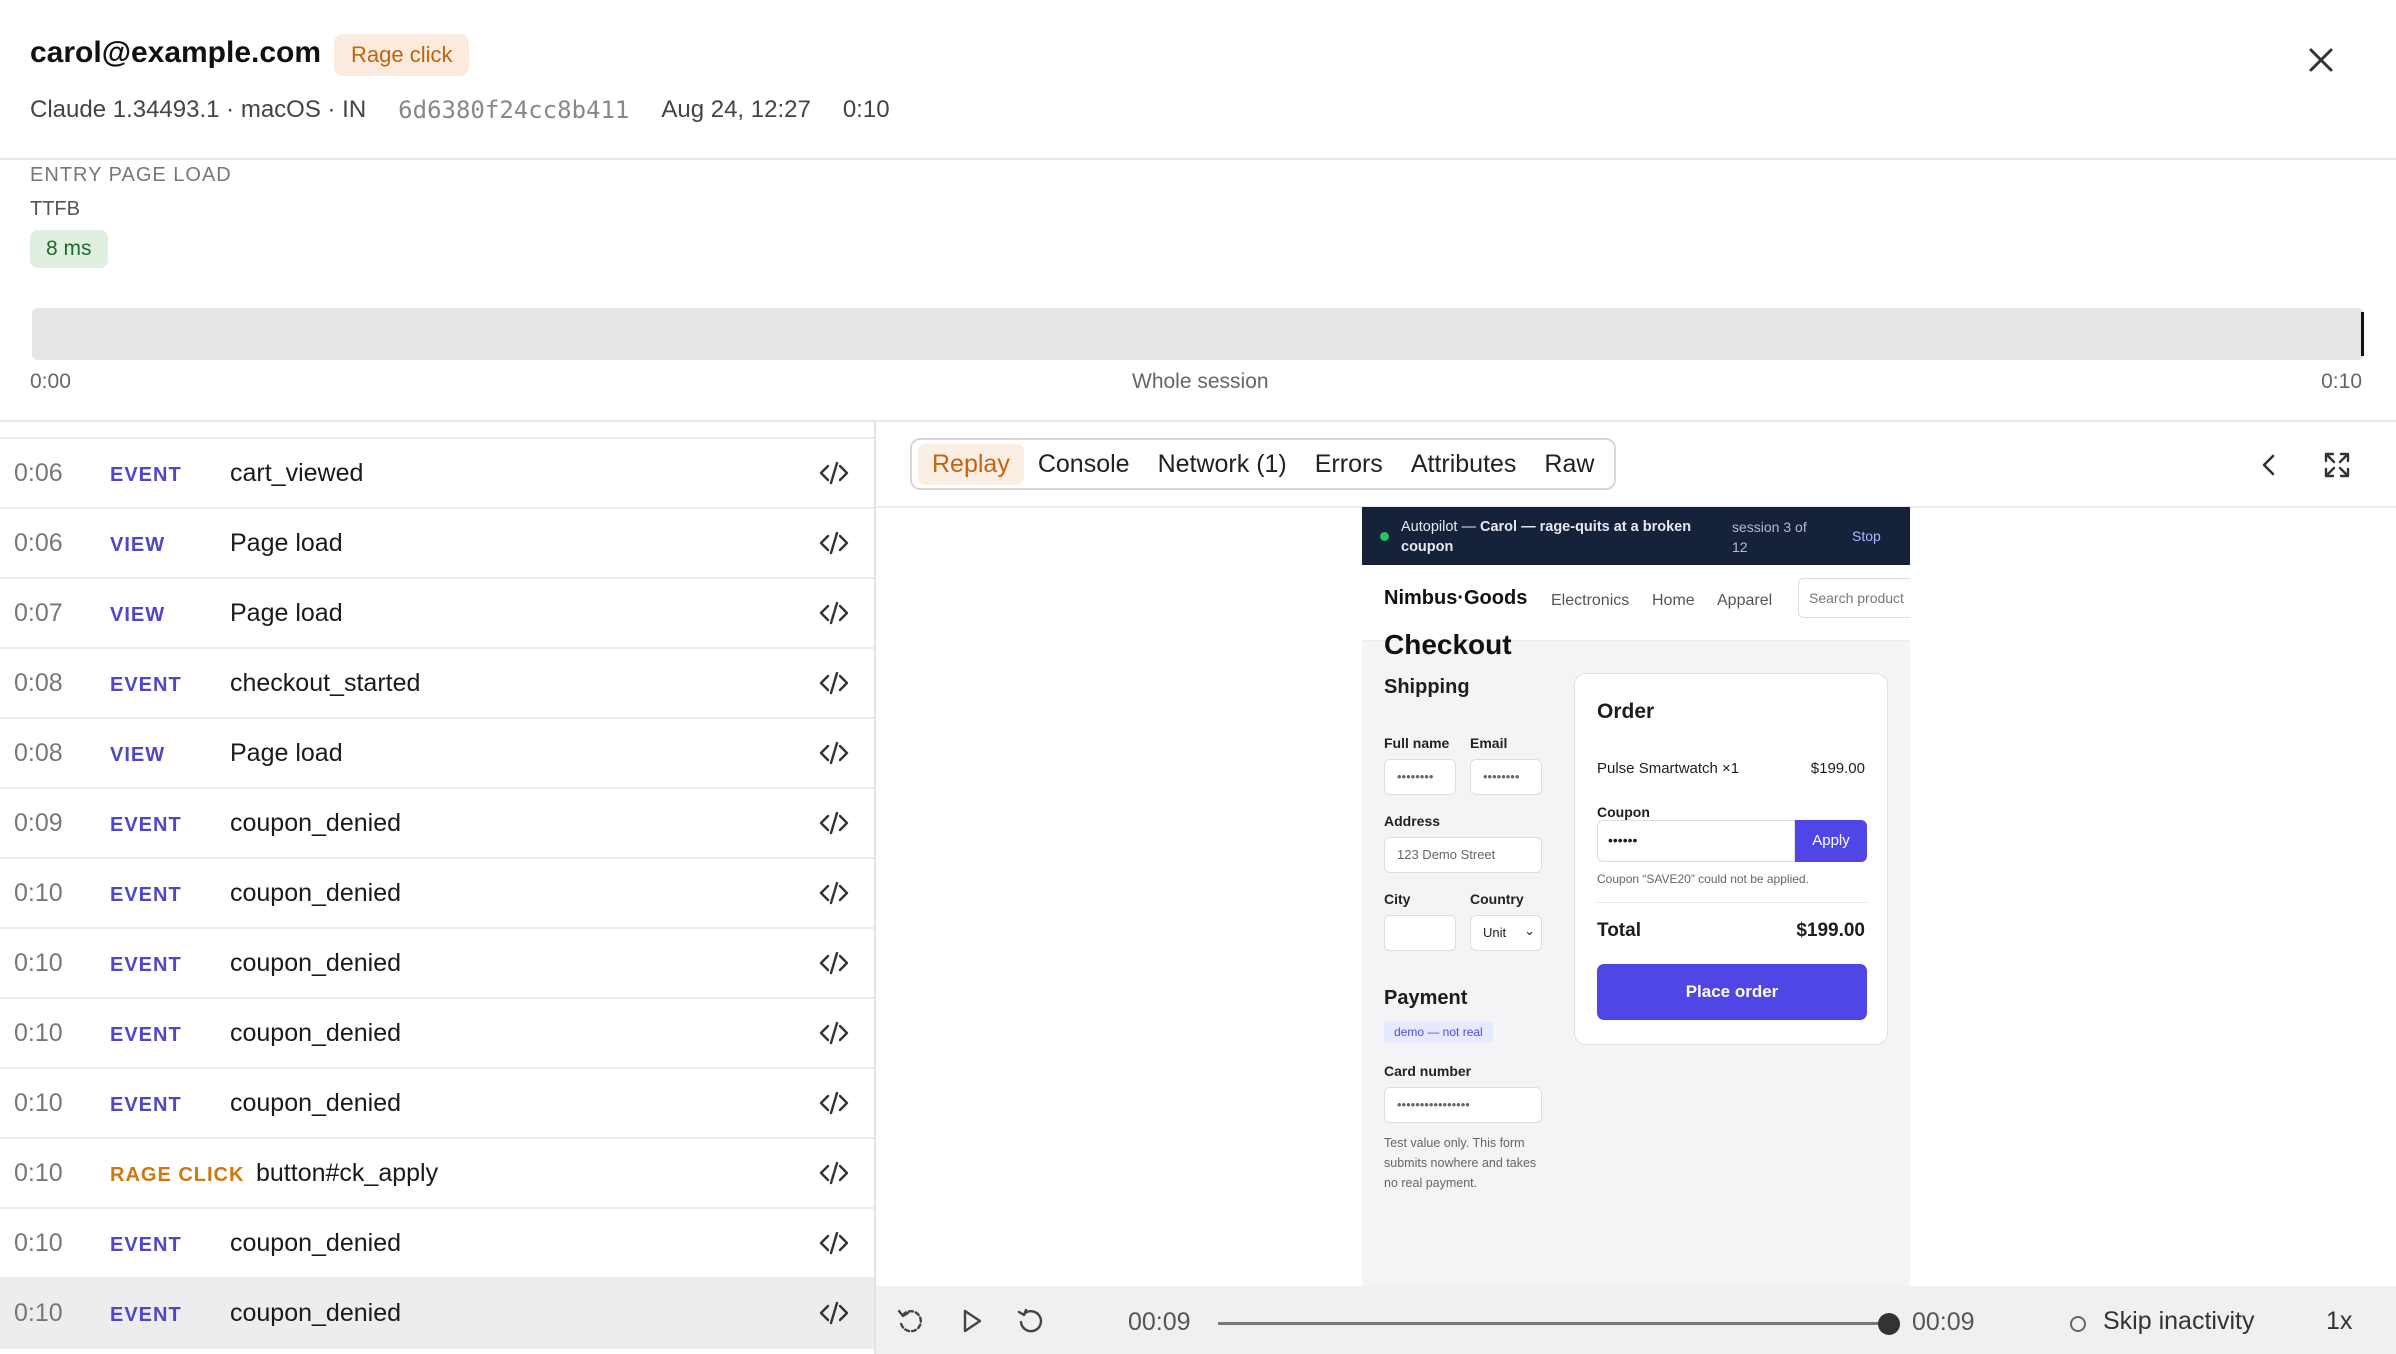 Image resolution: width=2396 pixels, height=1354 pixels. What do you see at coordinates (1668, 768) in the screenshot?
I see `order-item: Pulse Smartwatch ×1` at bounding box center [1668, 768].